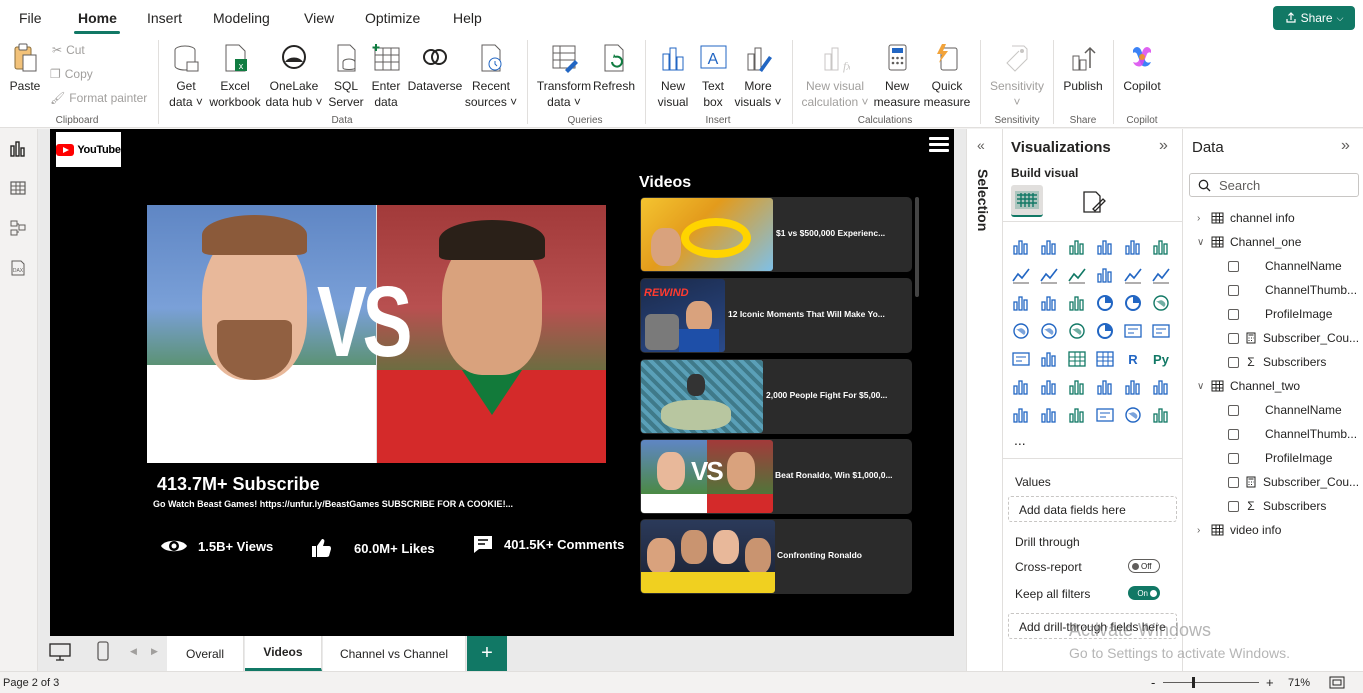  Describe the element at coordinates (1077, 359) in the screenshot. I see `table-icon` at that location.